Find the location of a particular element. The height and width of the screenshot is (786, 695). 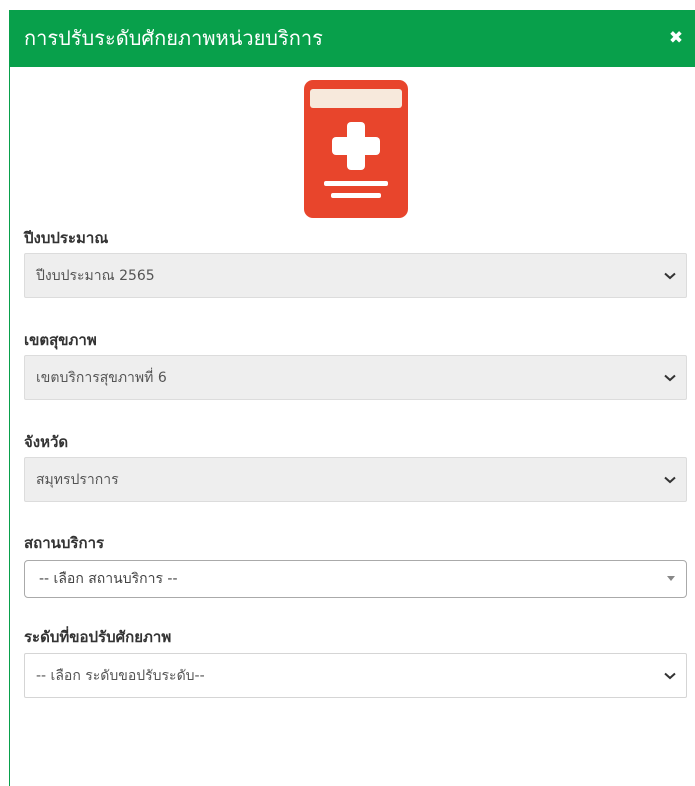

caret-down-icon is located at coordinates (671, 578).